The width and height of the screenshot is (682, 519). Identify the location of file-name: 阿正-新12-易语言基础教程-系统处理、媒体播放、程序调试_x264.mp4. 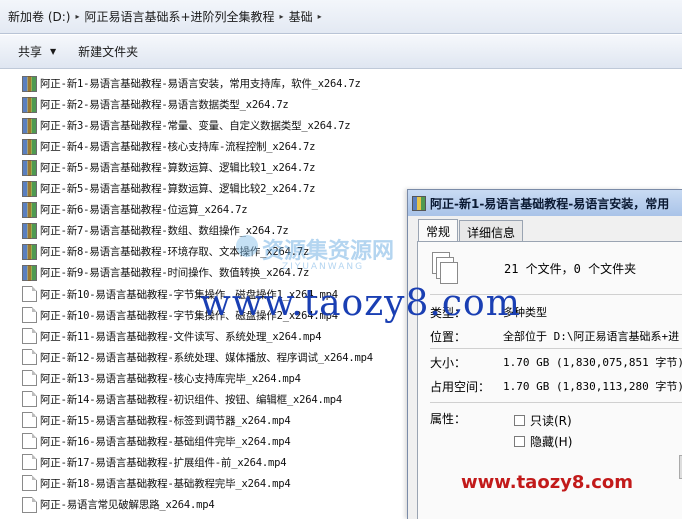
(206, 357).